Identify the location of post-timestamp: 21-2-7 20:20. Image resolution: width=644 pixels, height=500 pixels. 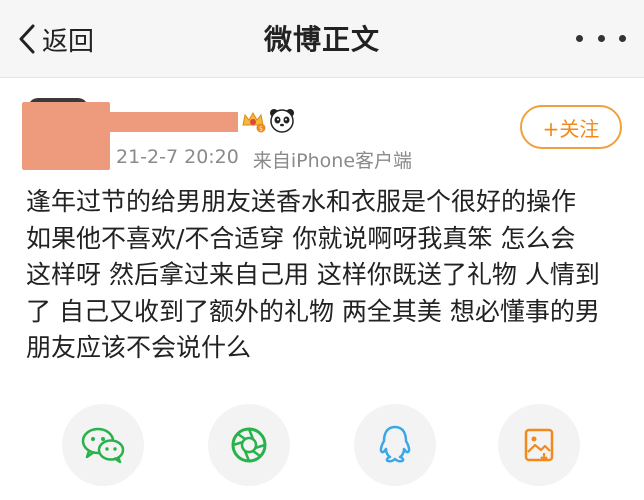
(177, 157).